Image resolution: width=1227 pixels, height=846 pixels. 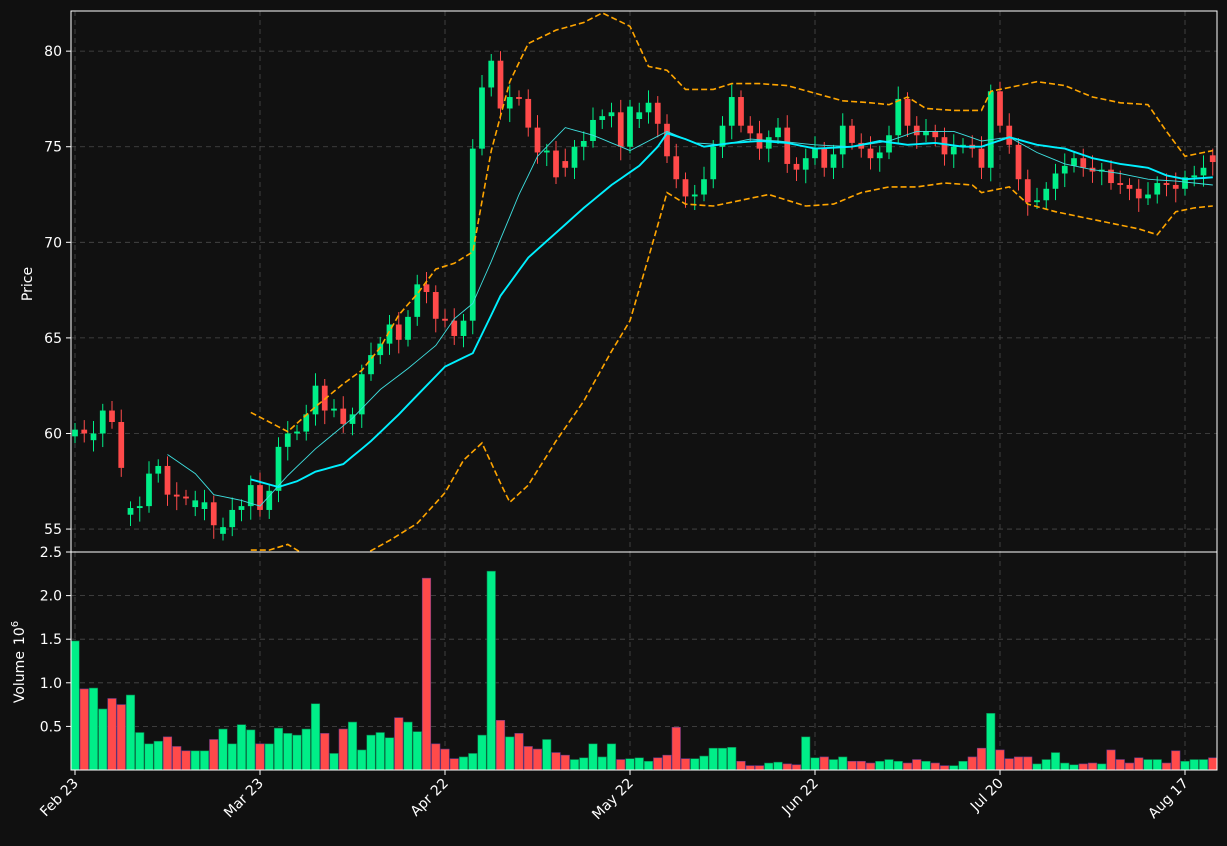 I want to click on price-axis-label: Price, so click(x=28, y=284).